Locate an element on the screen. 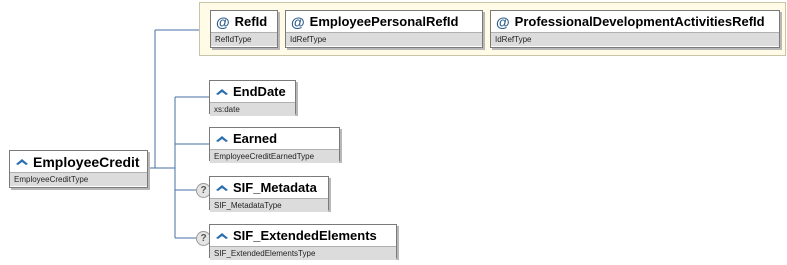  attribute-refid: @ RefId RefIdType is located at coordinates (244, 29).